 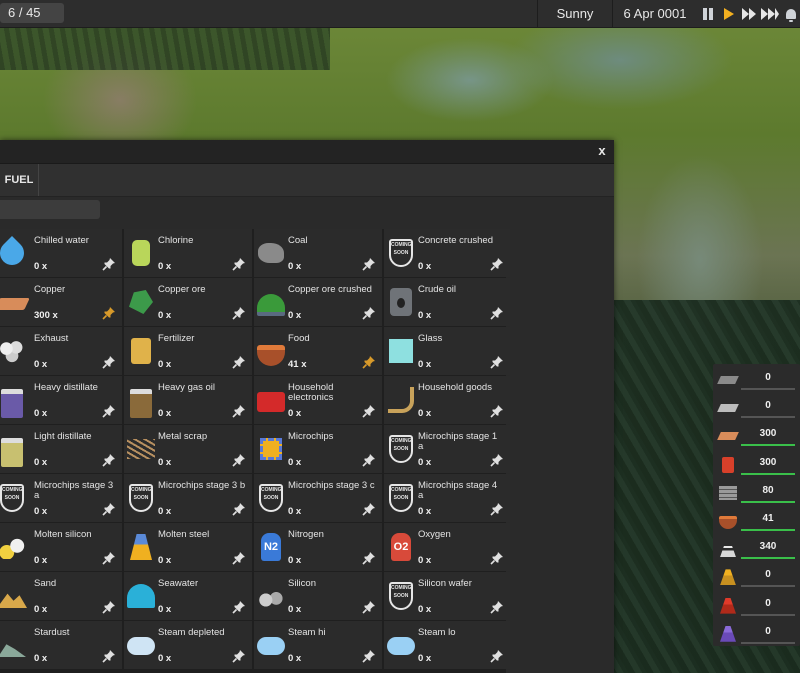 I want to click on product-item: Heavy gas oil 0 x, so click(x=188, y=400).